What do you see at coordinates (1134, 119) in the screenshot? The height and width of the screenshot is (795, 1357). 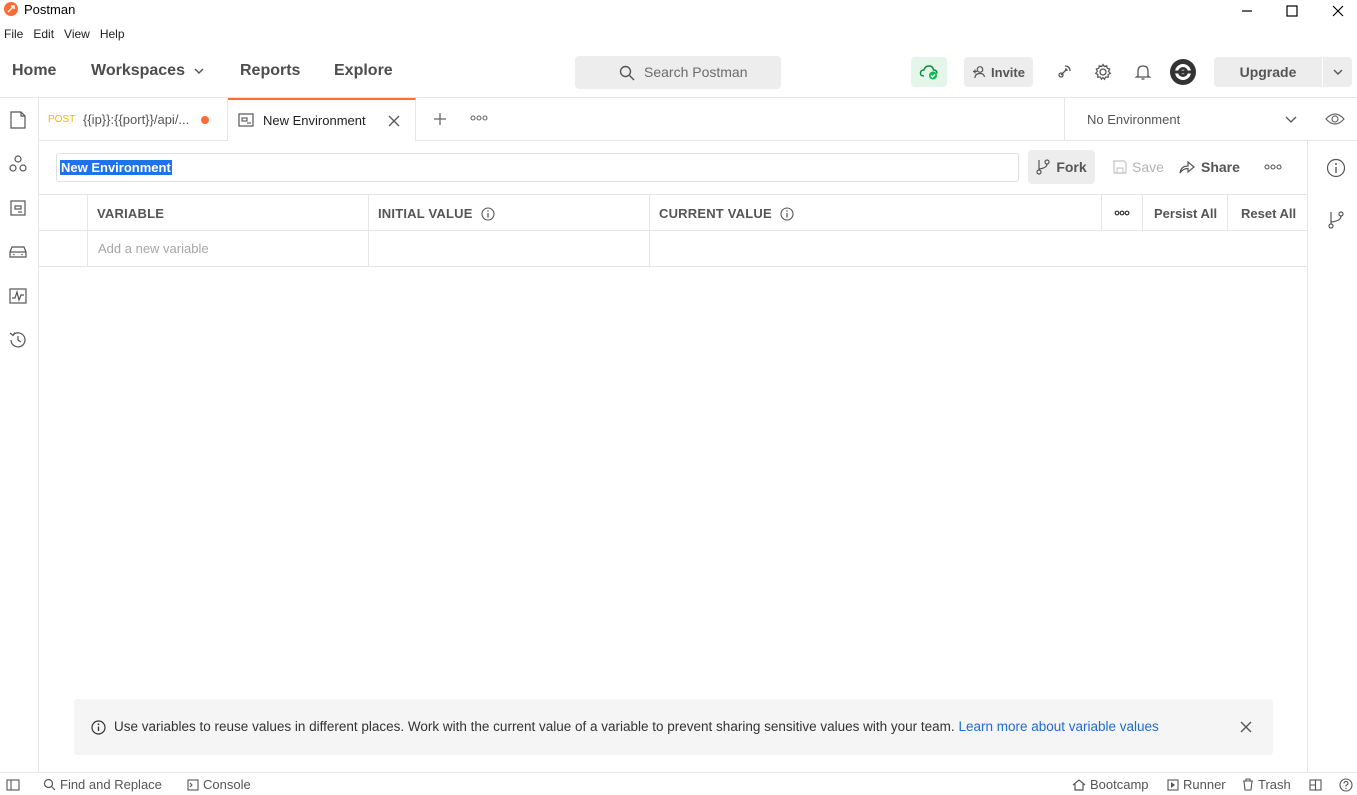 I see `environment-selector-label: No Environment` at bounding box center [1134, 119].